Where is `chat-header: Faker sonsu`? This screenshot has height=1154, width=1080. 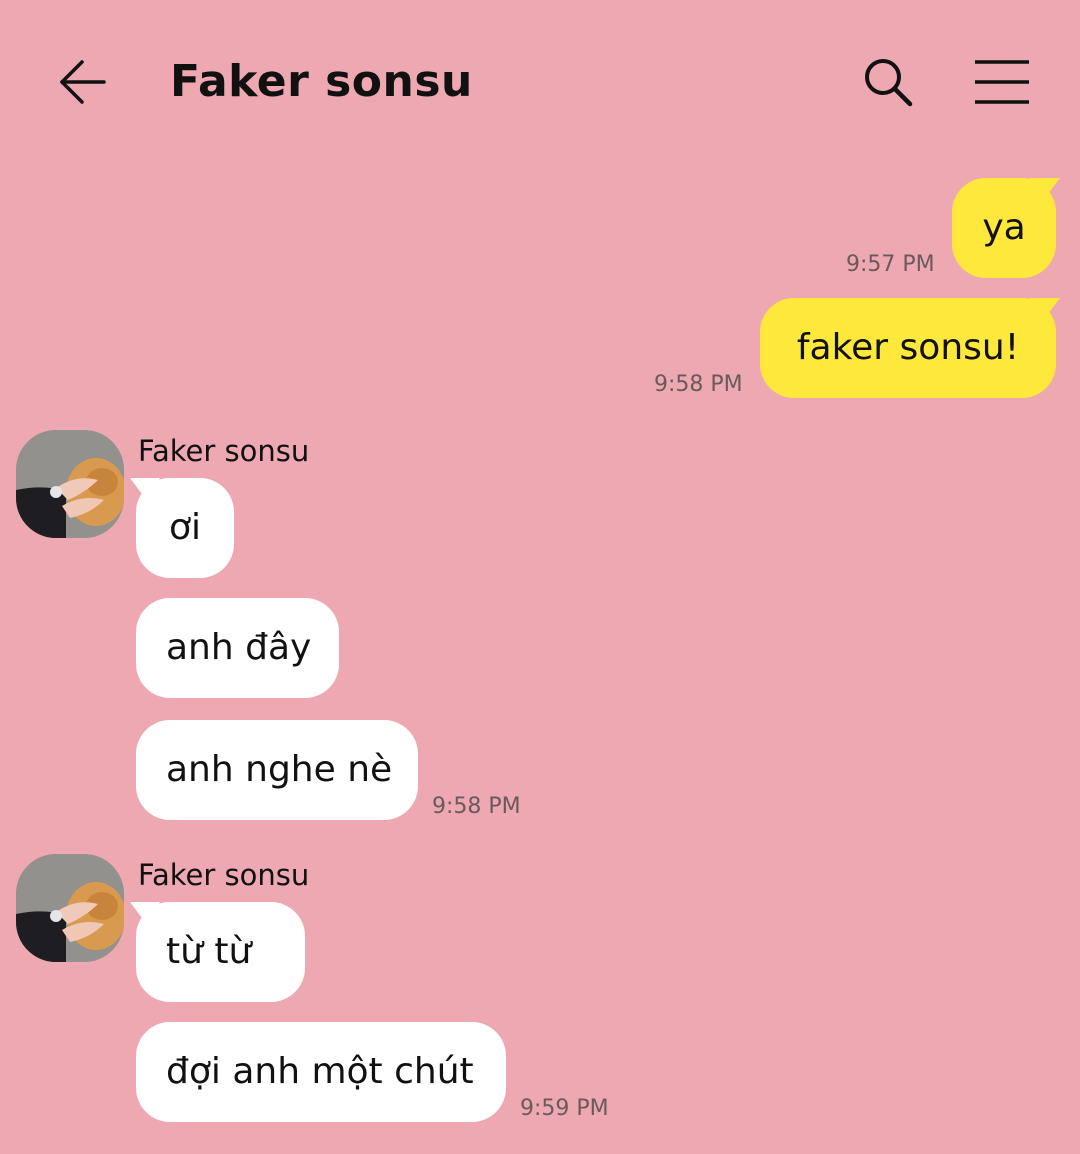
chat-header: Faker sonsu is located at coordinates (540, 80).